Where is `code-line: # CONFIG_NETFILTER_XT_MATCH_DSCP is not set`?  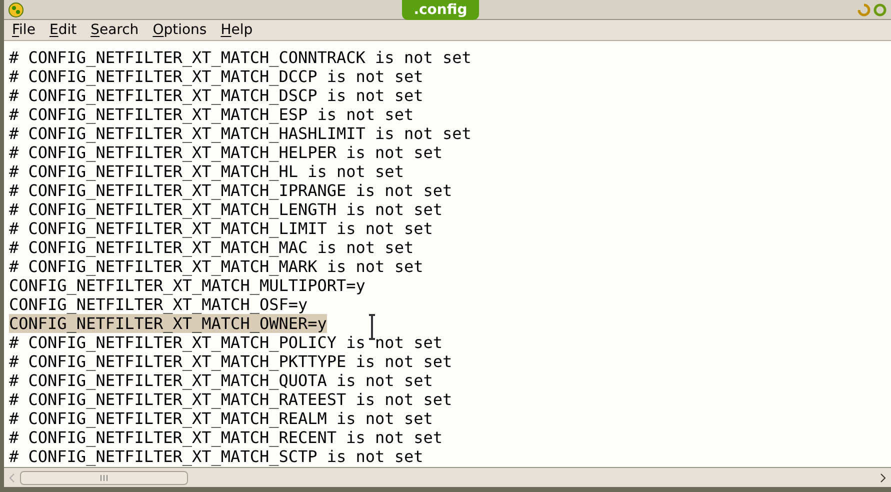
code-line: # CONFIG_NETFILTER_XT_MATCH_DSCP is not set is located at coordinates (216, 95).